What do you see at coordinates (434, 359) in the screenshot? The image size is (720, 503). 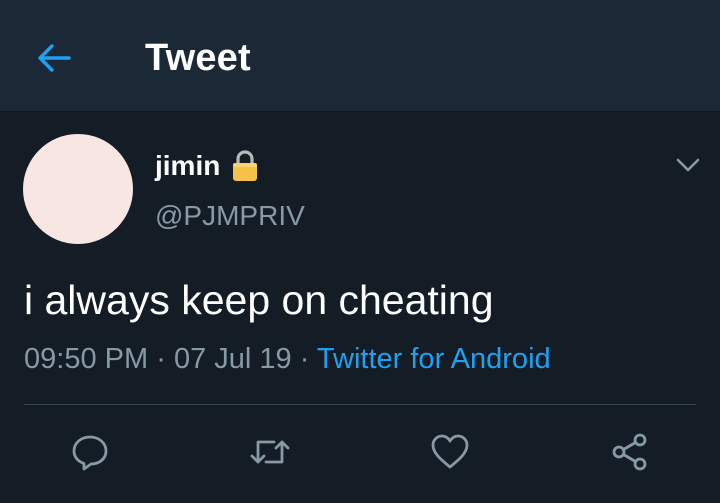 I see `tweet-source-link: Twitter for Android` at bounding box center [434, 359].